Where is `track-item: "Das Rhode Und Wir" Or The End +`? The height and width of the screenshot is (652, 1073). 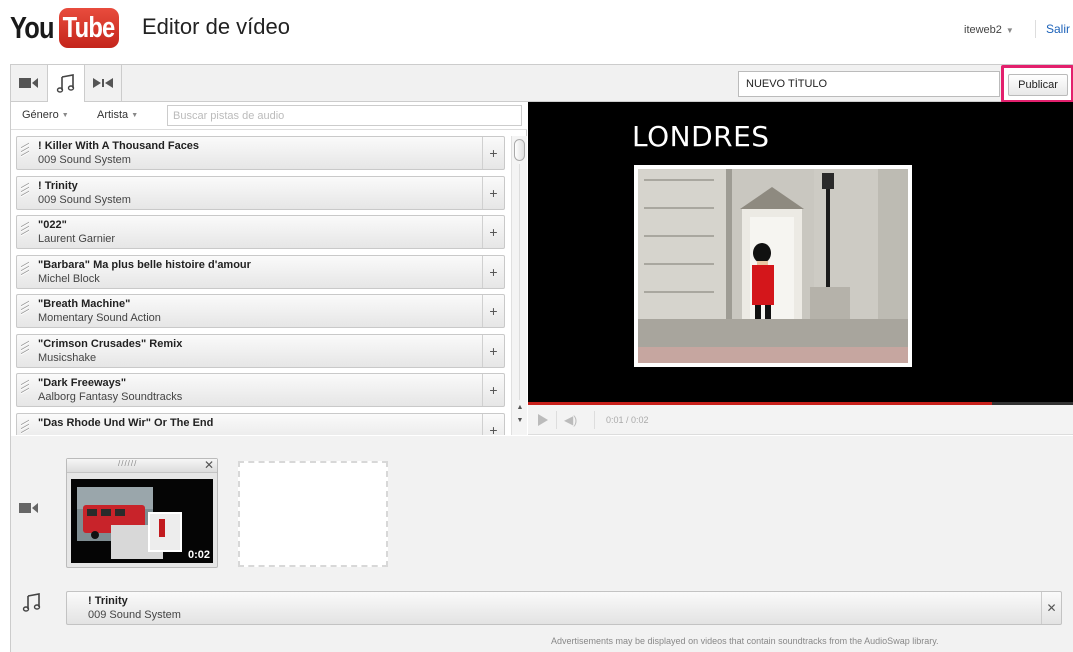
track-item: "Das Rhode Und Wir" Or The End + is located at coordinates (260, 424).